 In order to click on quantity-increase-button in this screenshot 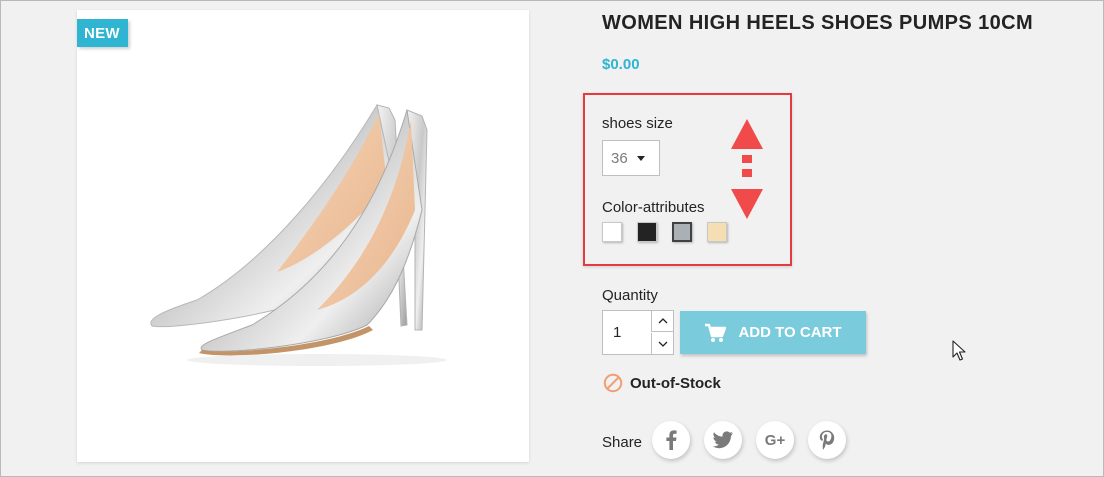, I will do `click(662, 321)`.